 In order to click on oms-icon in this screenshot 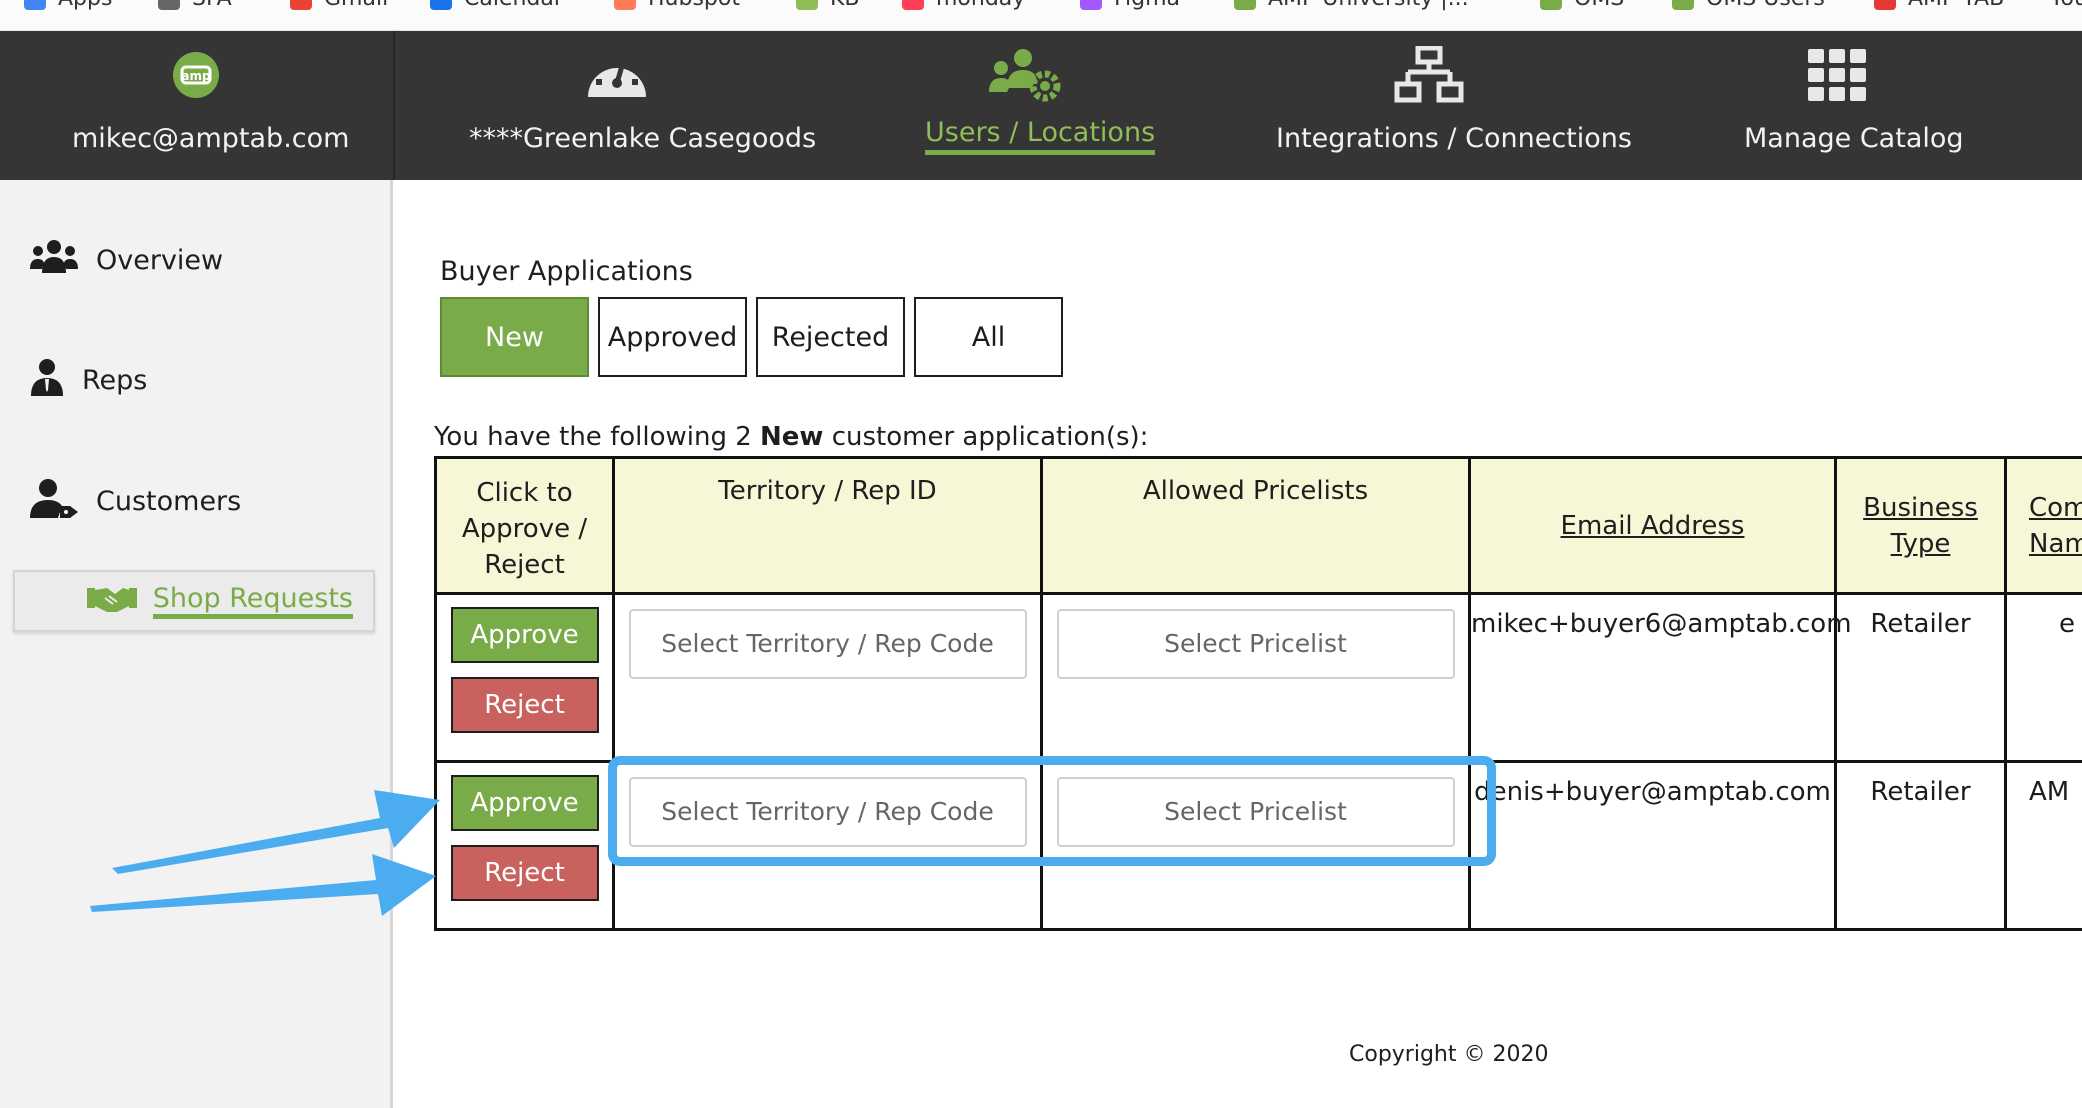, I will do `click(1551, 5)`.